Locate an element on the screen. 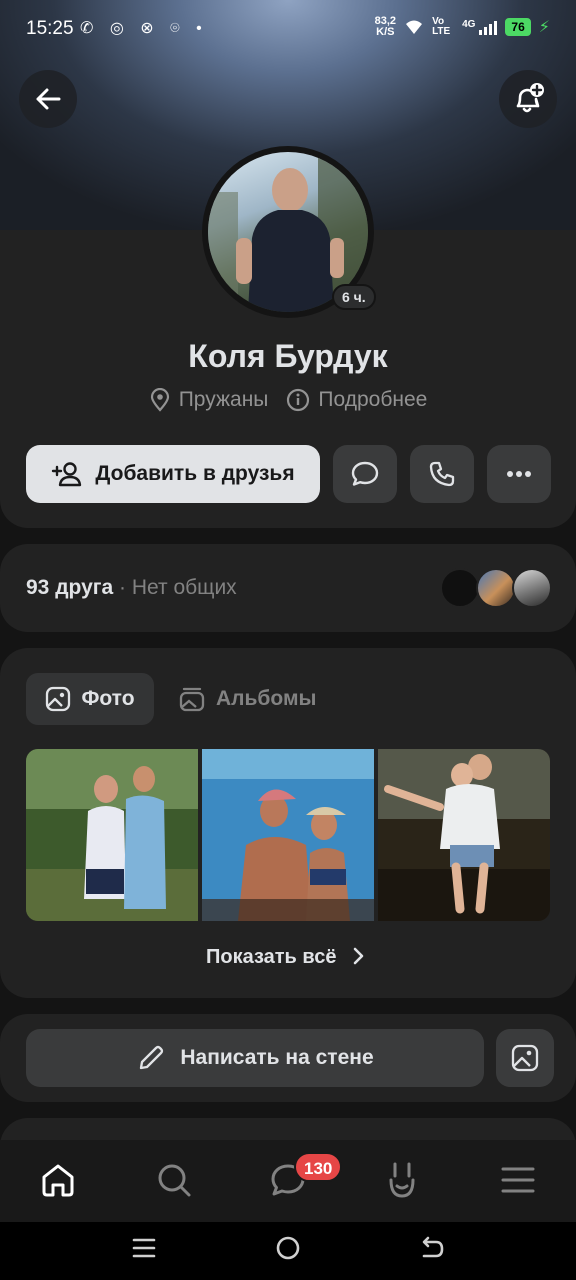 Image resolution: width=576 pixels, height=1280 pixels. subscribe-notifications-button is located at coordinates (528, 99).